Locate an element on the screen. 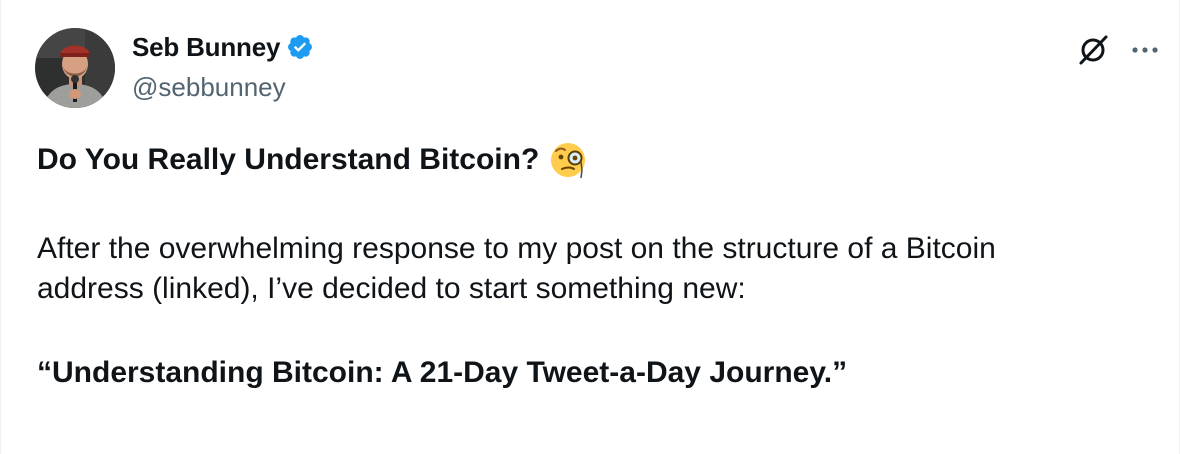 This screenshot has height=454, width=1180. avatar is located at coordinates (75, 68).